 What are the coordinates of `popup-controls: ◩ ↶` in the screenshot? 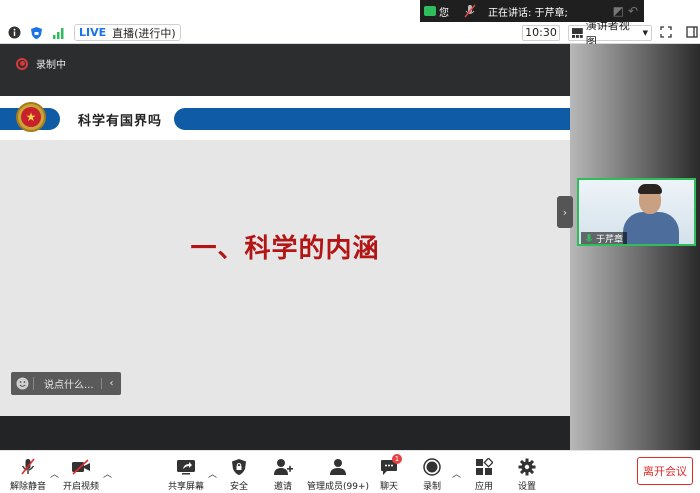 It's located at (628, 11).